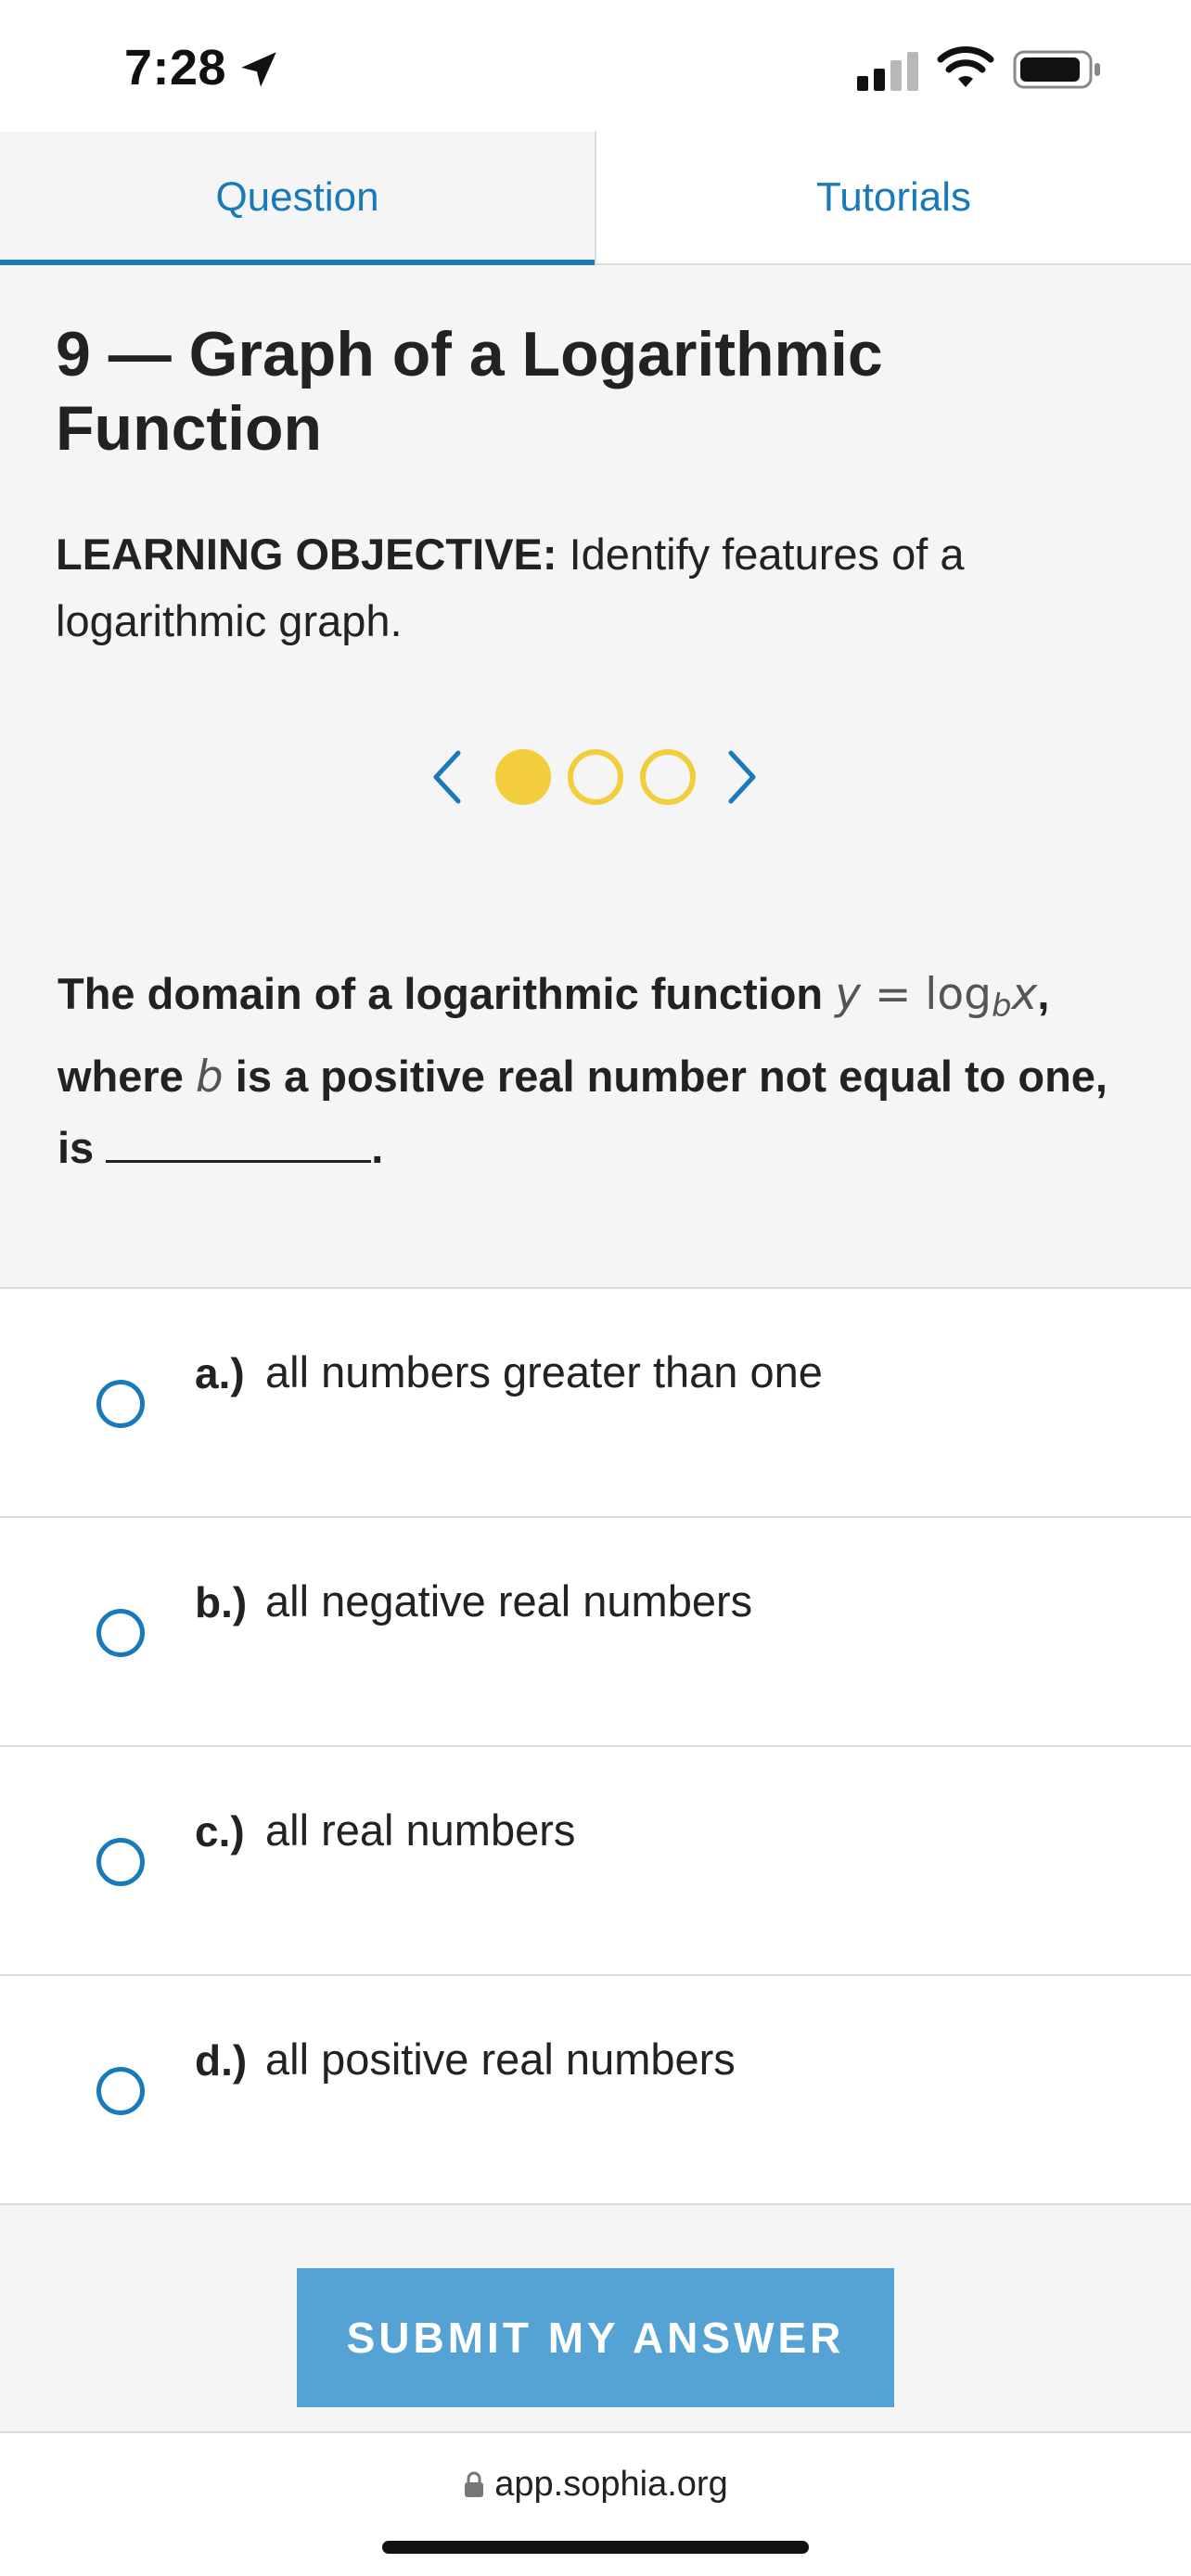 This screenshot has height=2576, width=1191. What do you see at coordinates (175, 68) in the screenshot?
I see `status-time: 7:28` at bounding box center [175, 68].